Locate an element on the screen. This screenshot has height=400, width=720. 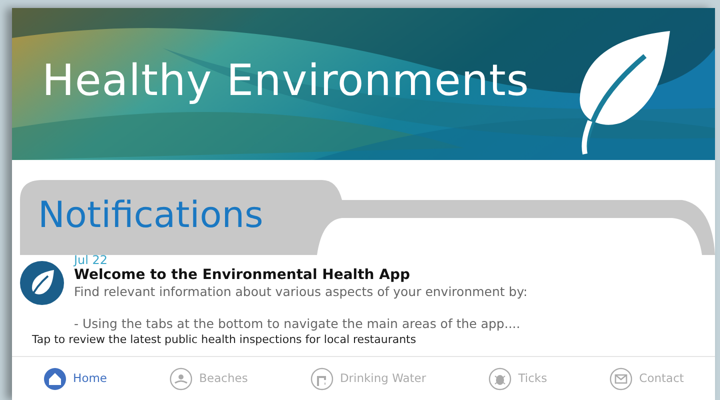
tab: Ticks is located at coordinates (518, 378).